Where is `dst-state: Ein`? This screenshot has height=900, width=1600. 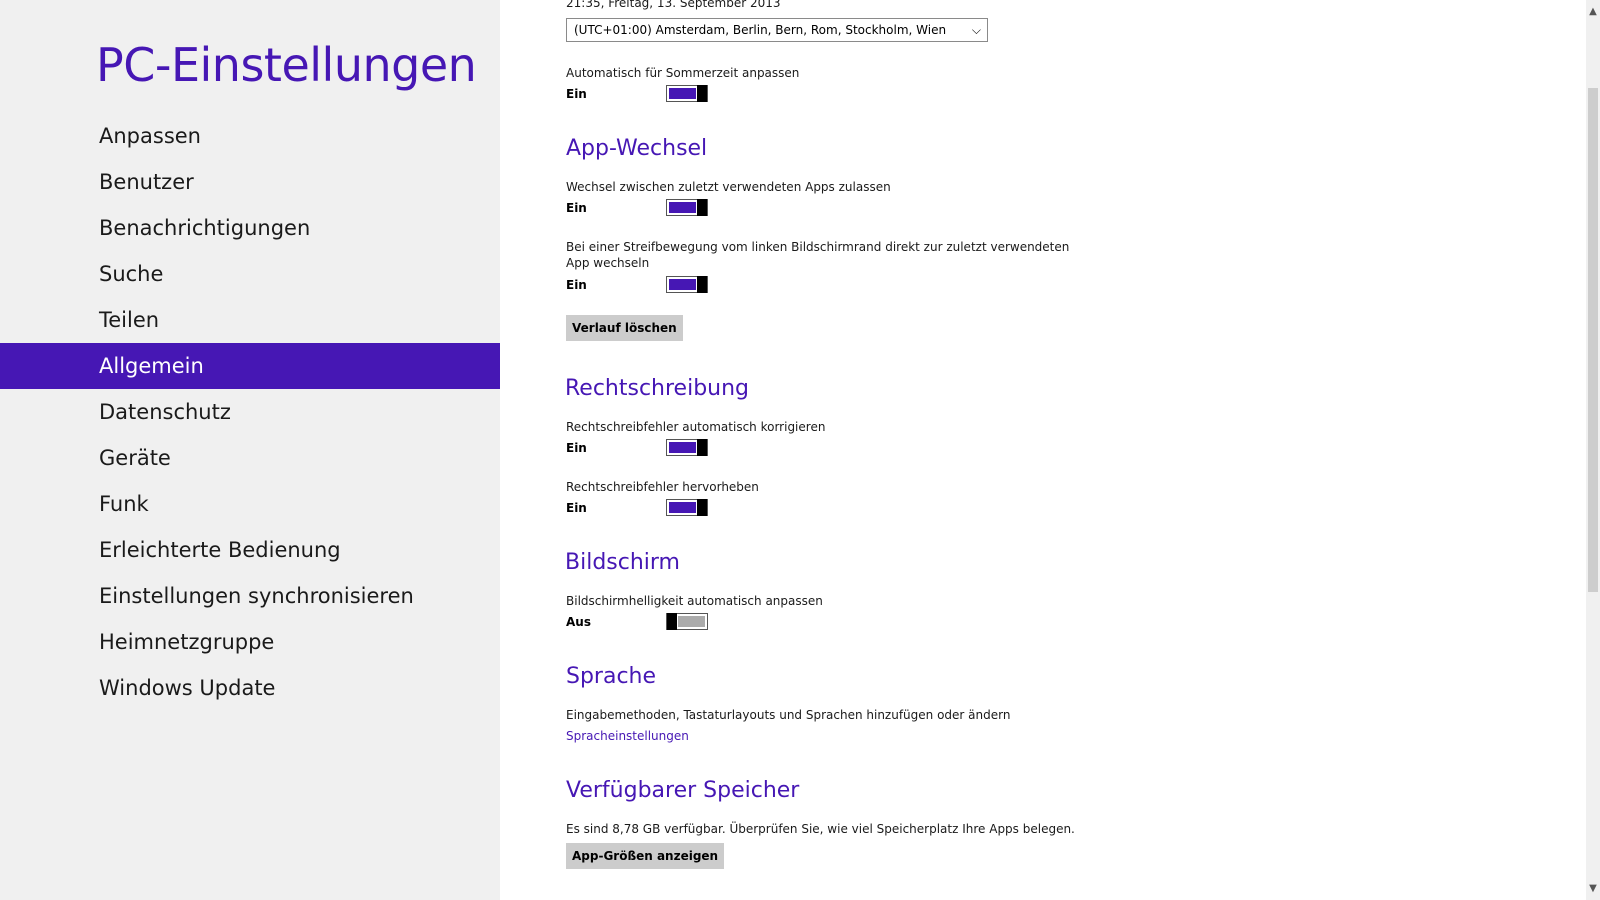
dst-state: Ein is located at coordinates (576, 94).